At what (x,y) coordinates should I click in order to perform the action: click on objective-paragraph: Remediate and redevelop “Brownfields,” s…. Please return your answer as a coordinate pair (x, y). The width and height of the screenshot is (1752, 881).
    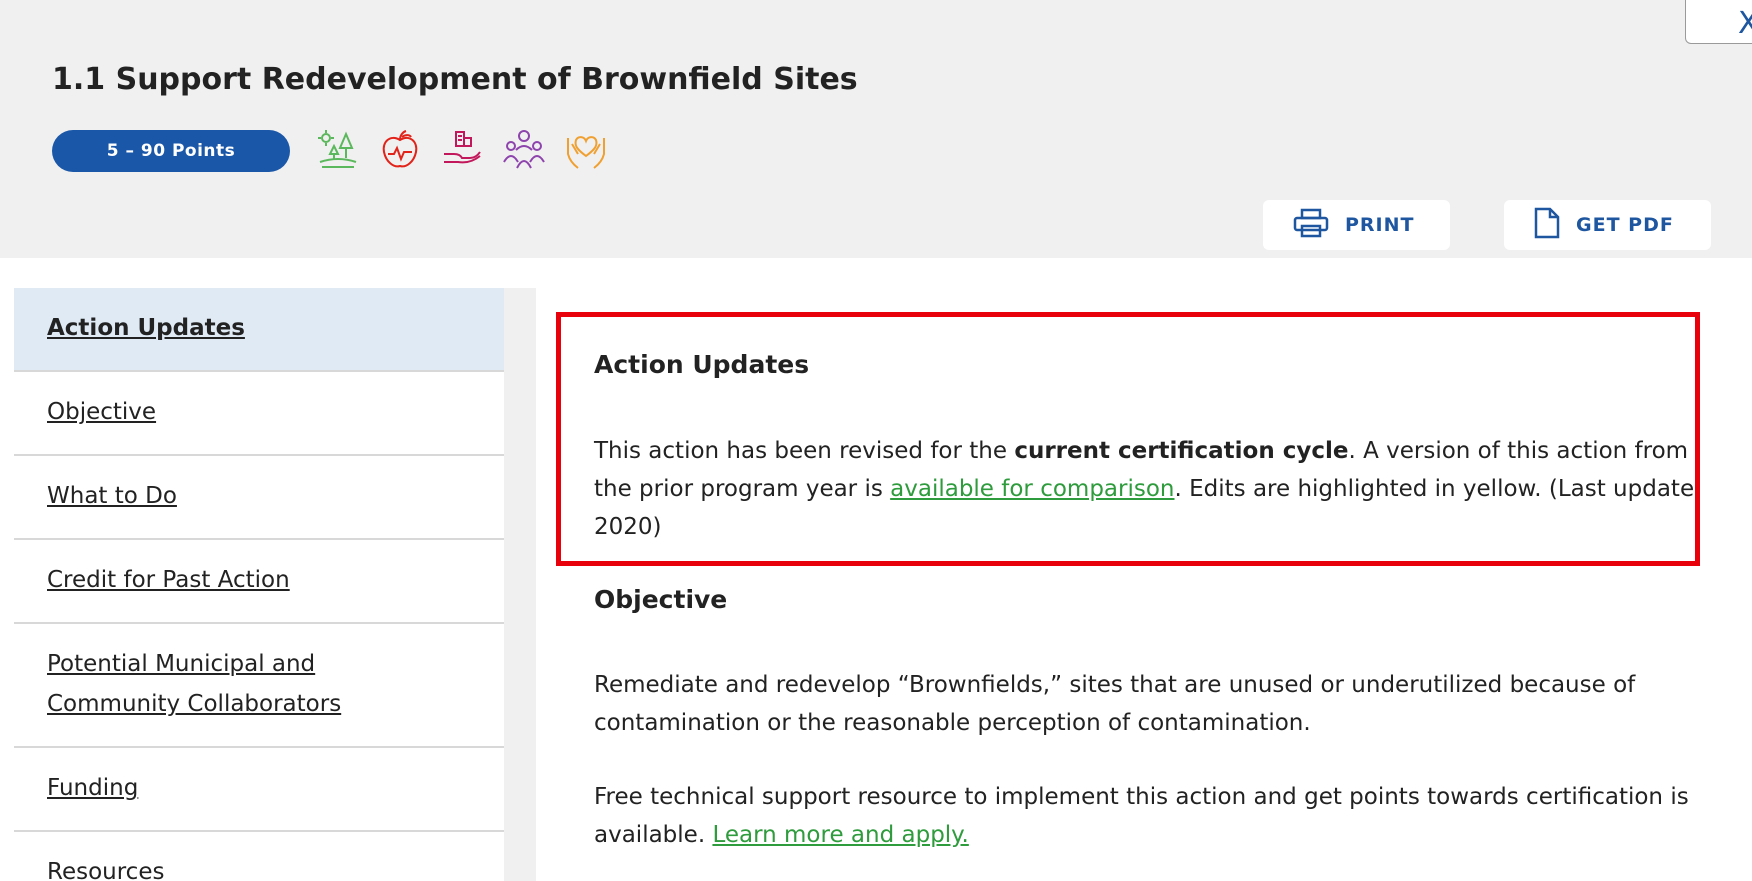
    Looking at the image, I should click on (1115, 704).